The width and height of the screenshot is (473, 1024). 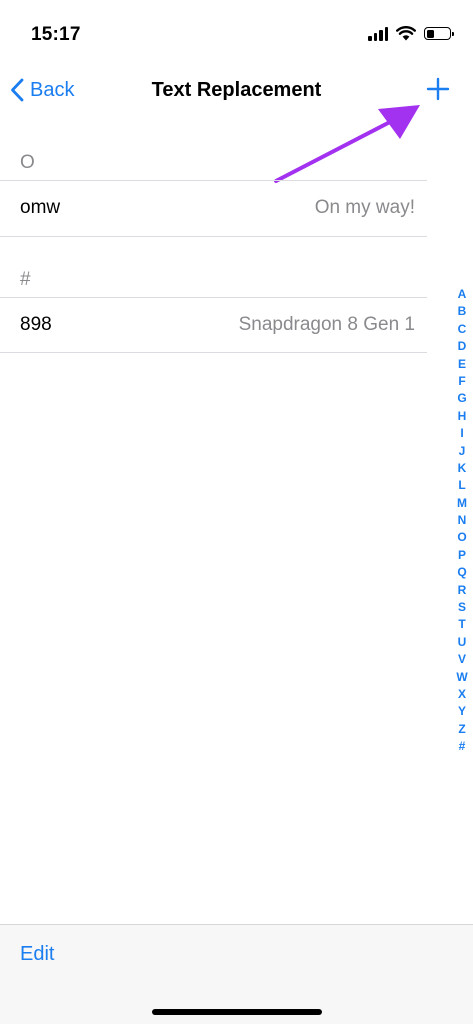 What do you see at coordinates (462, 468) in the screenshot?
I see `index-letter: K` at bounding box center [462, 468].